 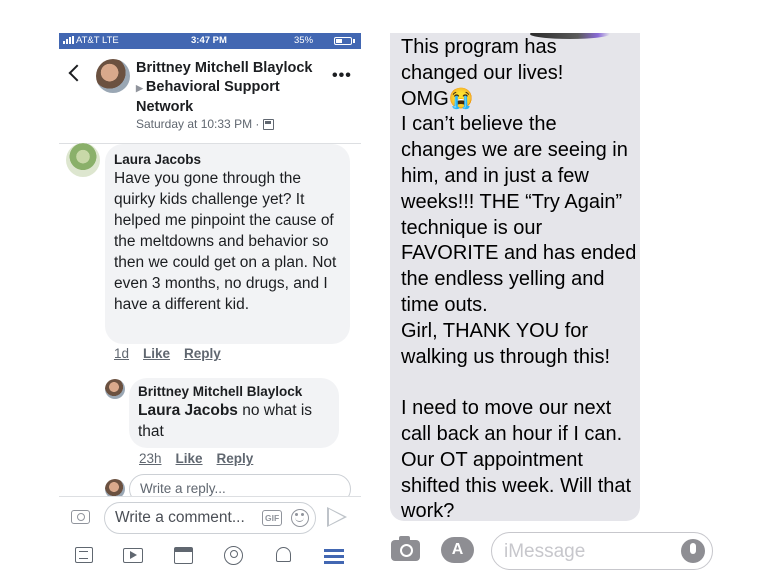 What do you see at coordinates (693, 551) in the screenshot?
I see `microphone-icon` at bounding box center [693, 551].